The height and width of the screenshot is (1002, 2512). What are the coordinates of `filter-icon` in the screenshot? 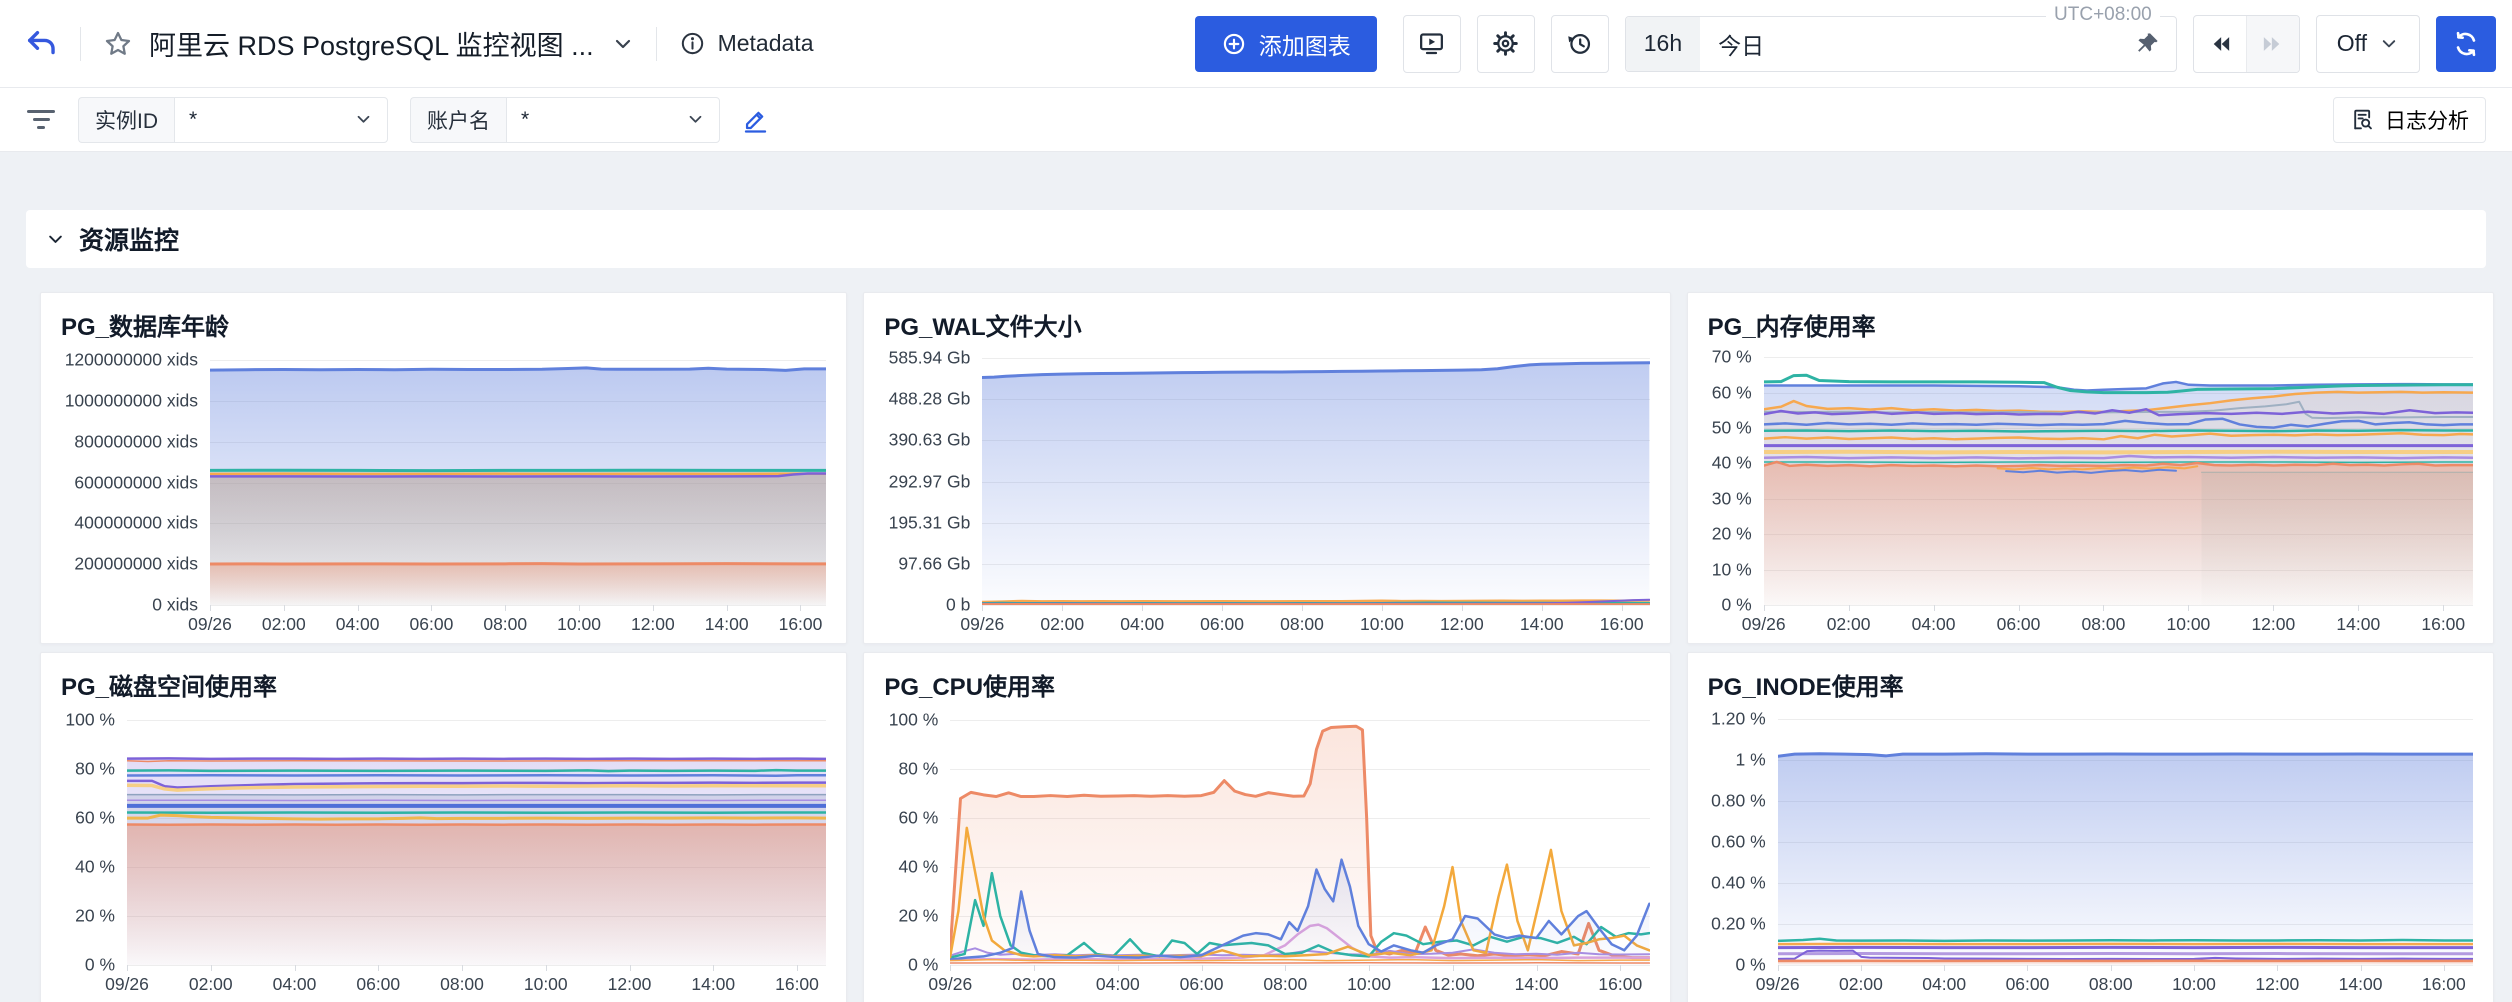 It's located at (41, 119).